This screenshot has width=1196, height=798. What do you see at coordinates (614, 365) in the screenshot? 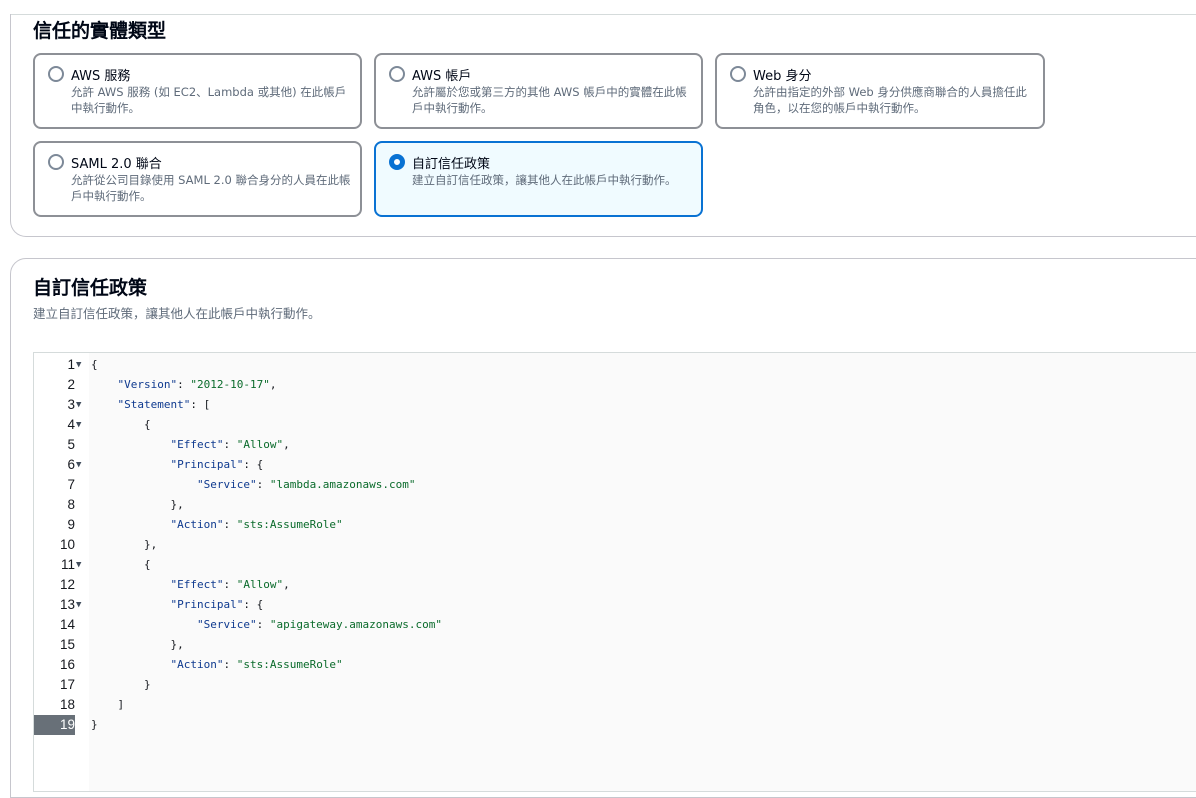
I see `code-line: 1 ▼ {` at bounding box center [614, 365].